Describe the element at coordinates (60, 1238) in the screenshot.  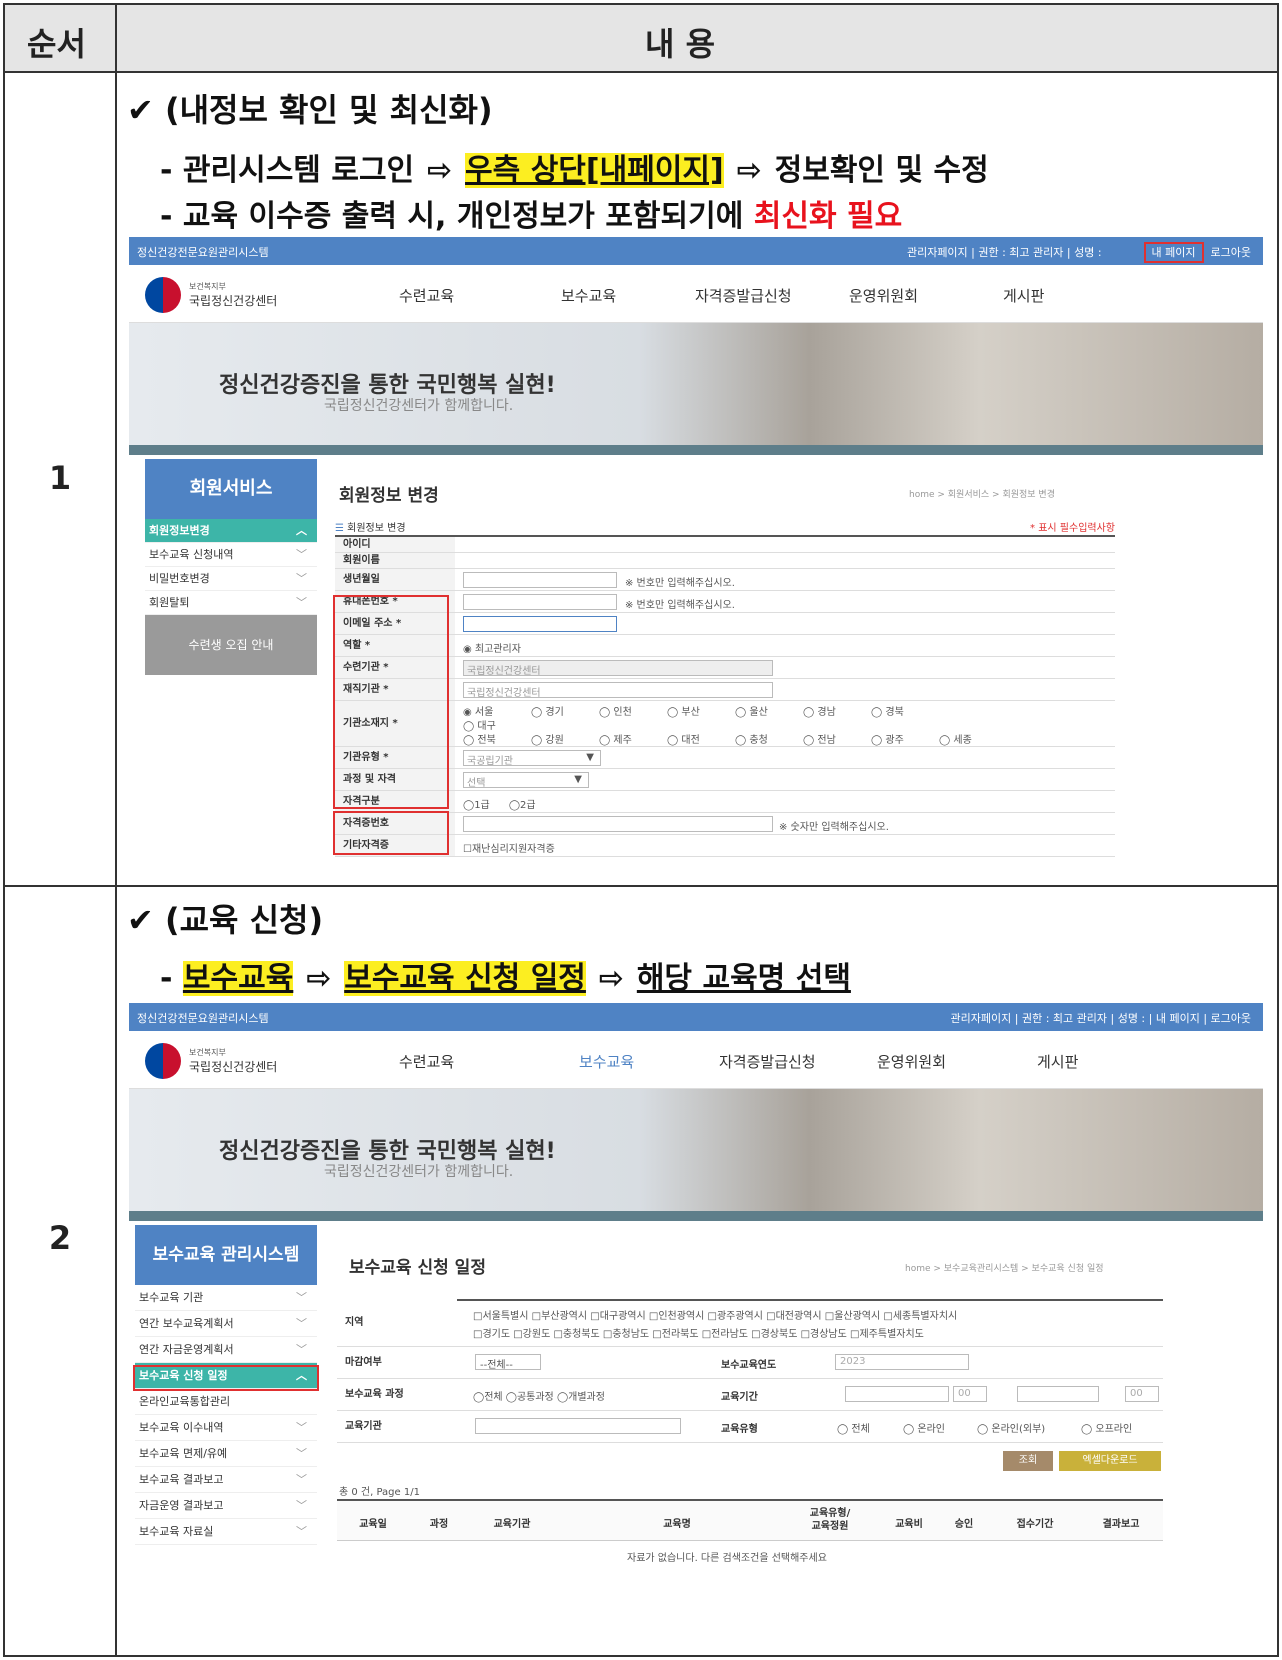
I see `row-number-2: 2` at that location.